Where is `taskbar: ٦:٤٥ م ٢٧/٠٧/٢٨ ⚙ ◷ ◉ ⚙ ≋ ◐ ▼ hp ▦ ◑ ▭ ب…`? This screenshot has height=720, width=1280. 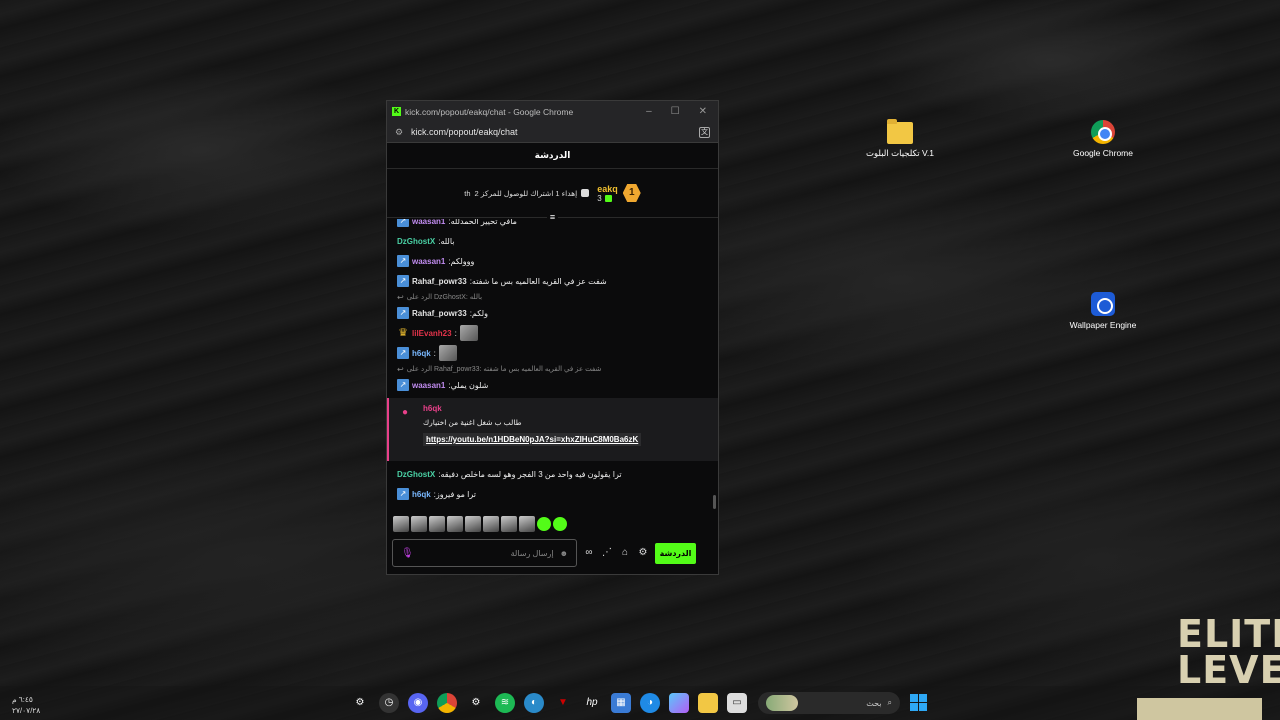
taskbar: ٦:٤٥ م ٢٧/٠٧/٢٨ ⚙ ◷ ◉ ⚙ ≋ ◐ ▼ hp ▦ ◑ ▭ ب… is located at coordinates (640, 703).